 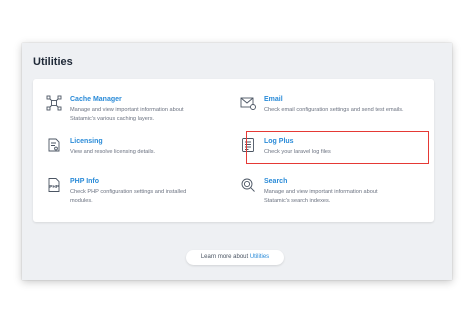 I want to click on utility-title: Search, so click(x=275, y=181).